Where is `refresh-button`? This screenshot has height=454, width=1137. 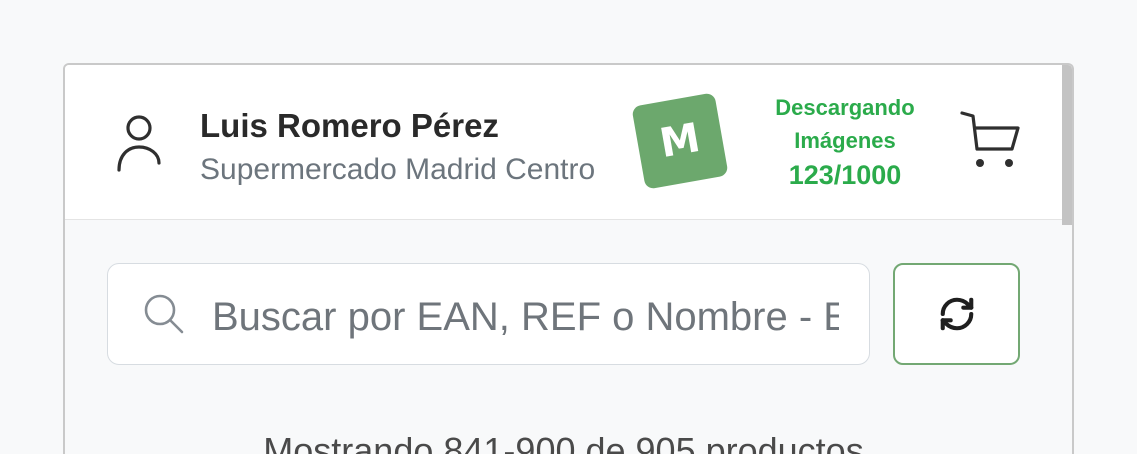 refresh-button is located at coordinates (956, 314).